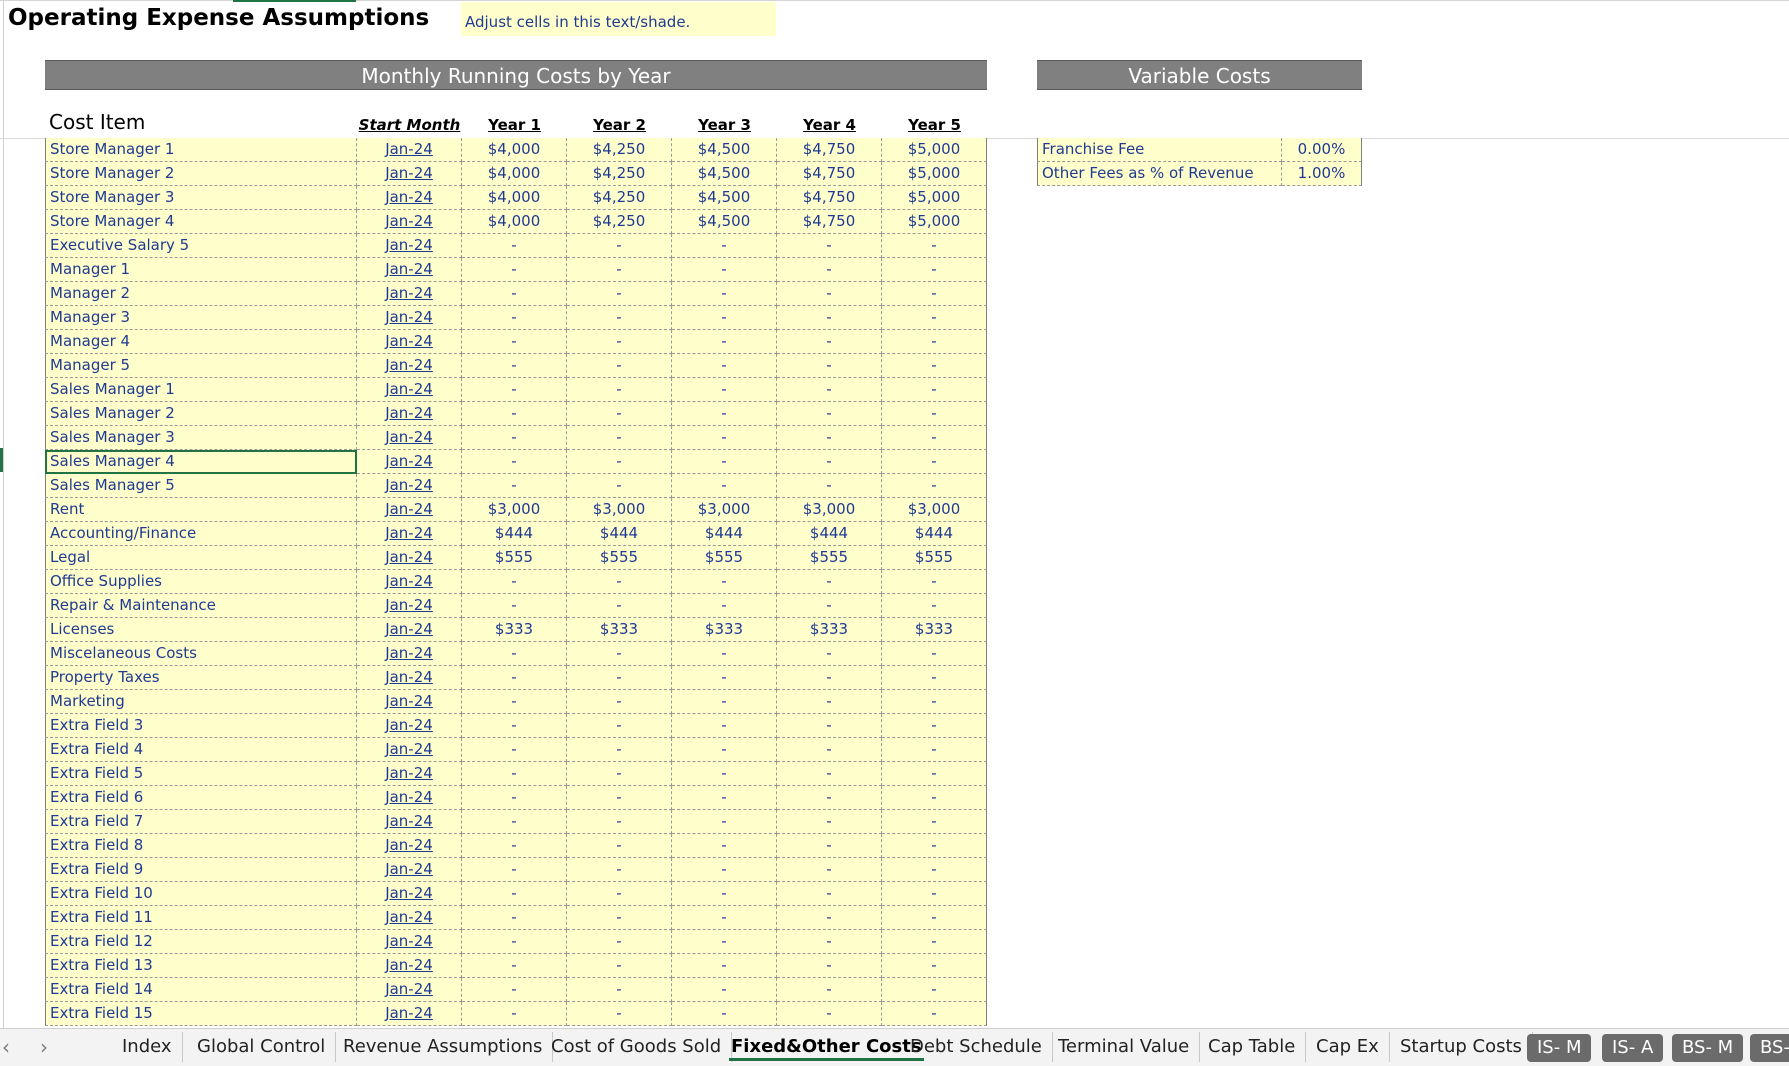 This screenshot has height=1066, width=1789. Describe the element at coordinates (201, 942) in the screenshot. I see `cost-item-cell: Extra Field 12` at that location.